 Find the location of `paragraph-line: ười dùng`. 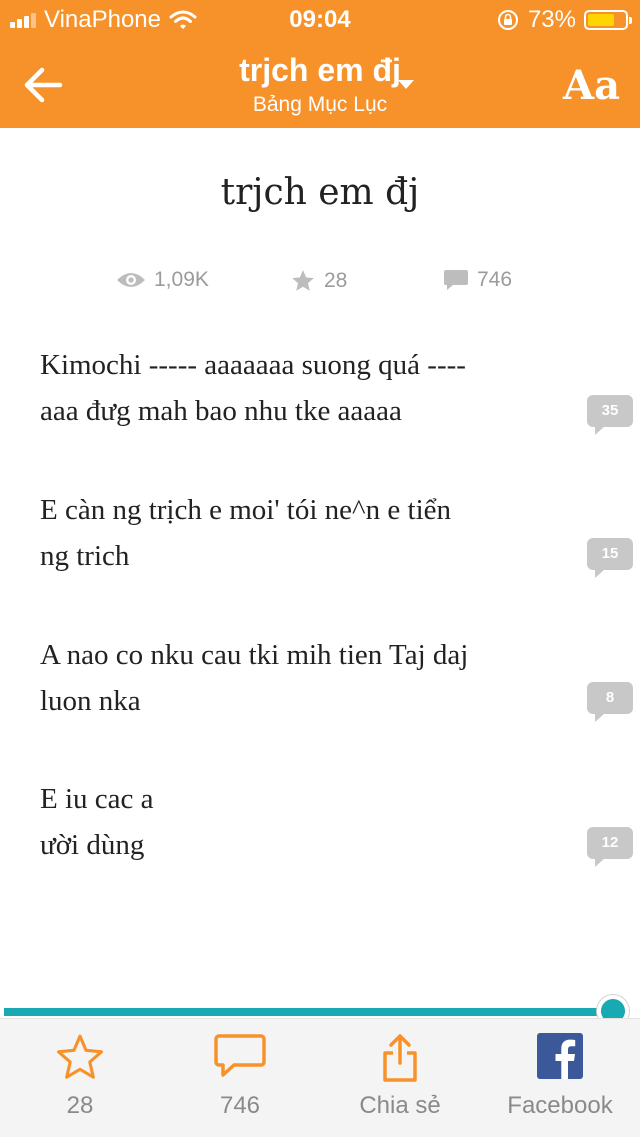

paragraph-line: ười dùng is located at coordinates (92, 845).